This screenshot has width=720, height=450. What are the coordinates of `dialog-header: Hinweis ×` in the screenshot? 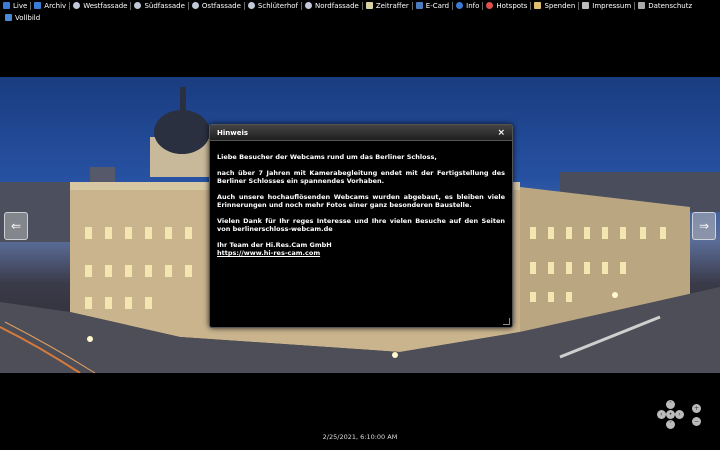 It's located at (361, 133).